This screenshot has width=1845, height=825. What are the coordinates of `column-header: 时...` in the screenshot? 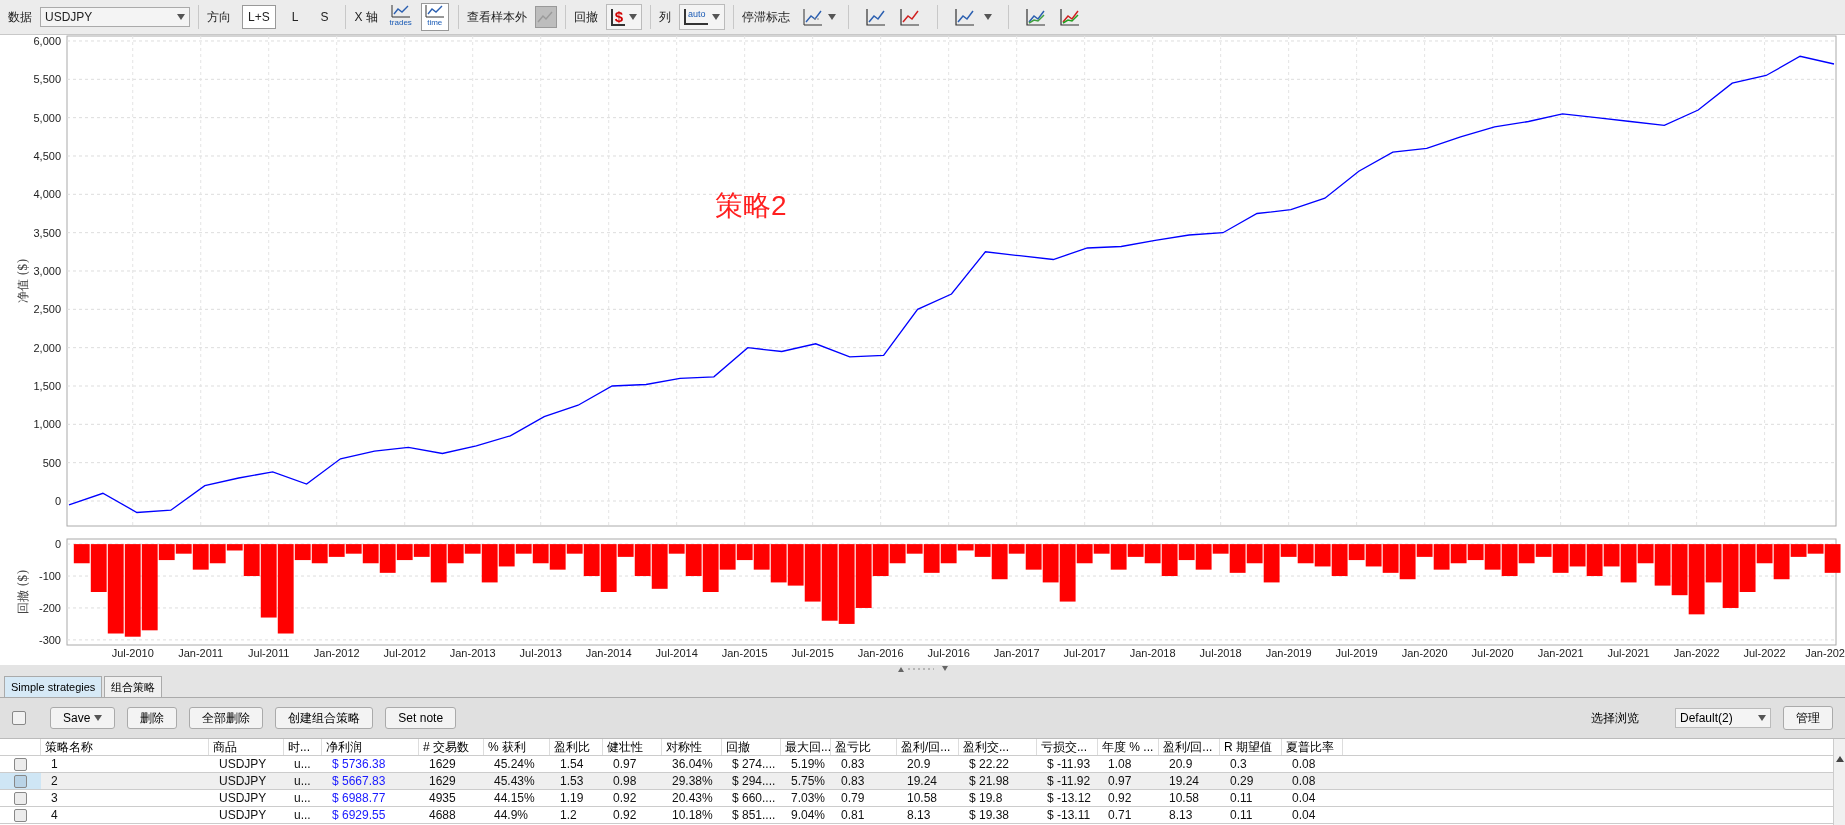 It's located at (303, 747).